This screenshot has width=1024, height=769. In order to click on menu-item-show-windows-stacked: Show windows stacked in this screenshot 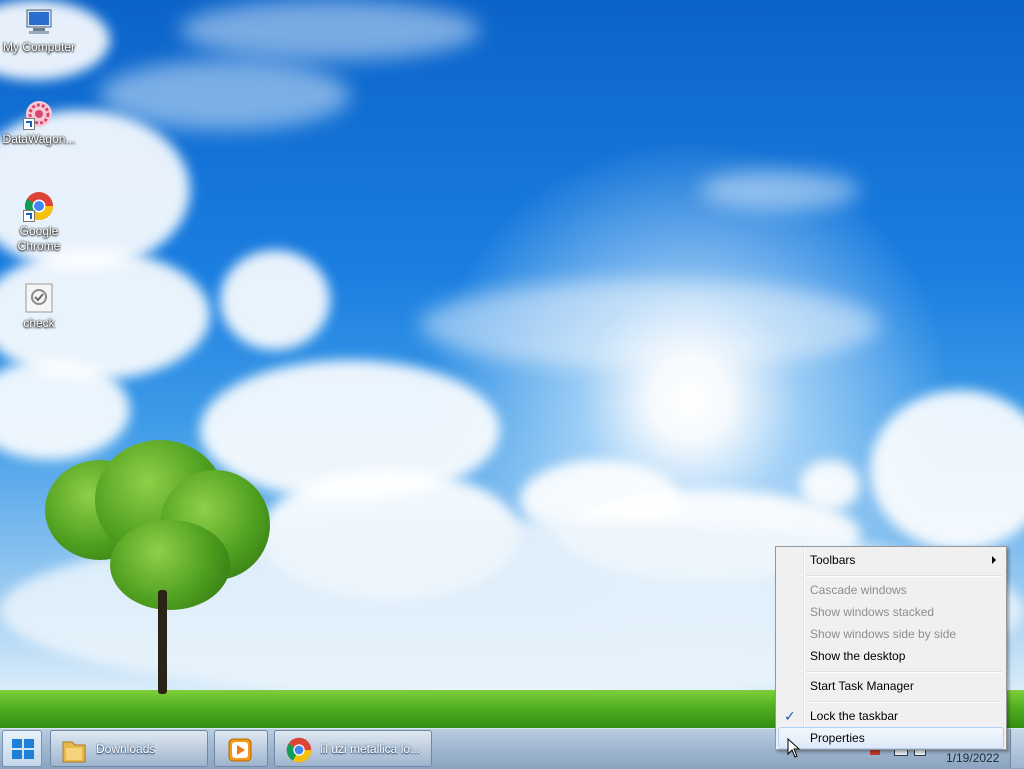, I will do `click(891, 612)`.